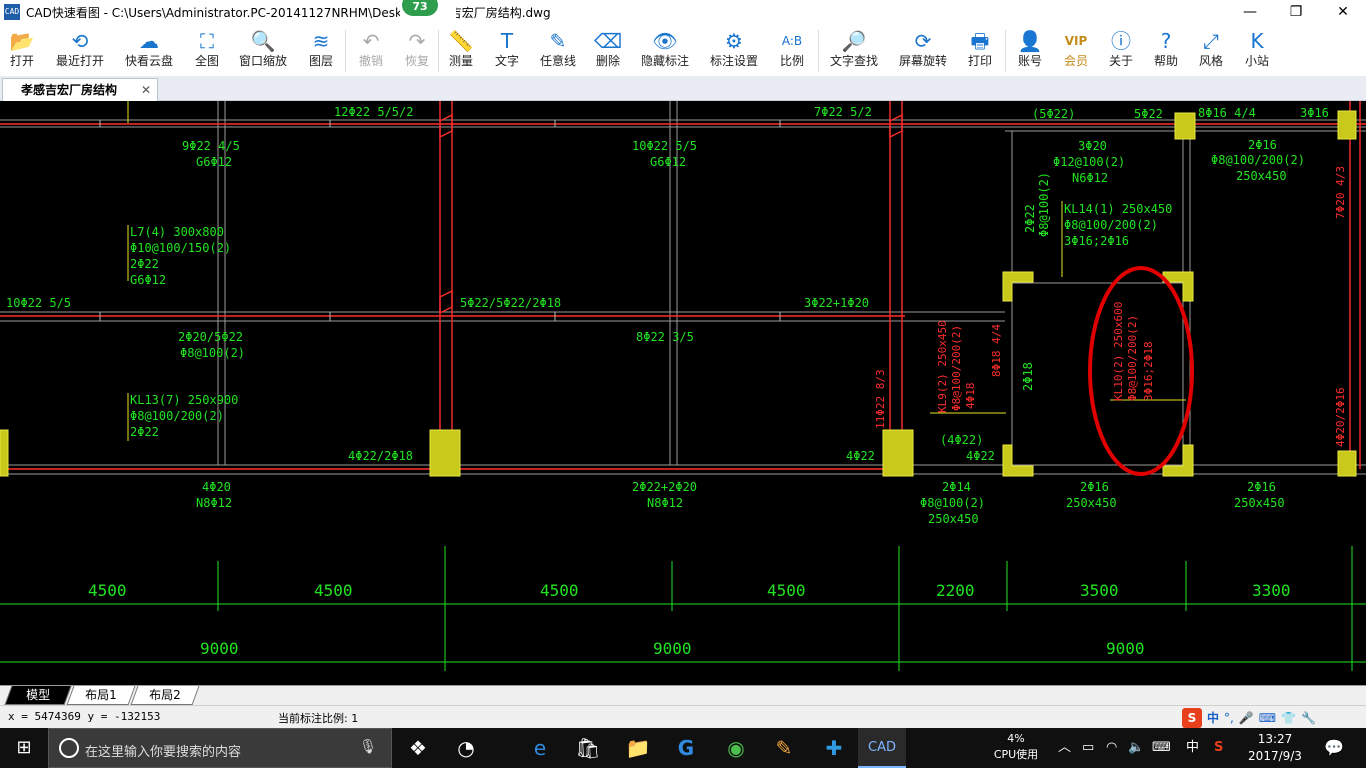 The width and height of the screenshot is (1366, 768). What do you see at coordinates (1118, 209) in the screenshot?
I see `label-kl14-1: KL14(1) 250x450` at bounding box center [1118, 209].